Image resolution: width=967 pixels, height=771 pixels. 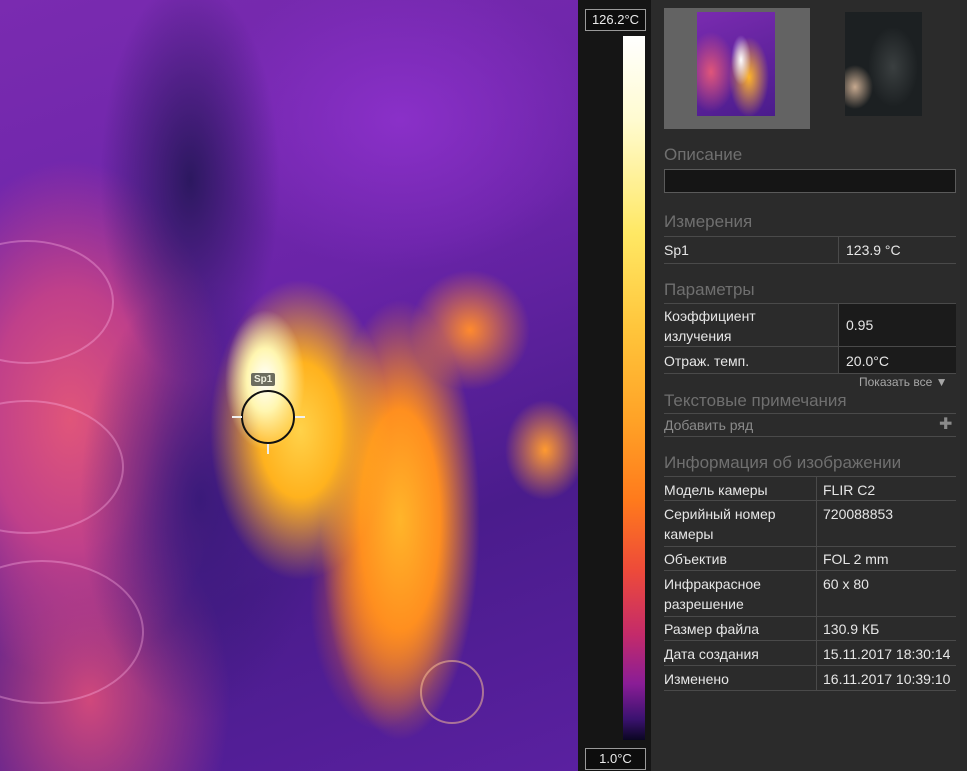 What do you see at coordinates (707, 361) in the screenshot?
I see `param-name-reflected-temp: Отраж. темп.` at bounding box center [707, 361].